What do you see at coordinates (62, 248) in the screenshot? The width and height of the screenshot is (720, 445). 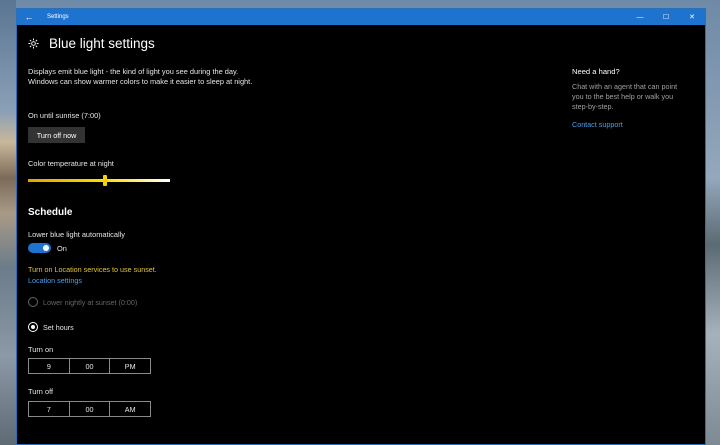 I see `toggle-state-text: On` at bounding box center [62, 248].